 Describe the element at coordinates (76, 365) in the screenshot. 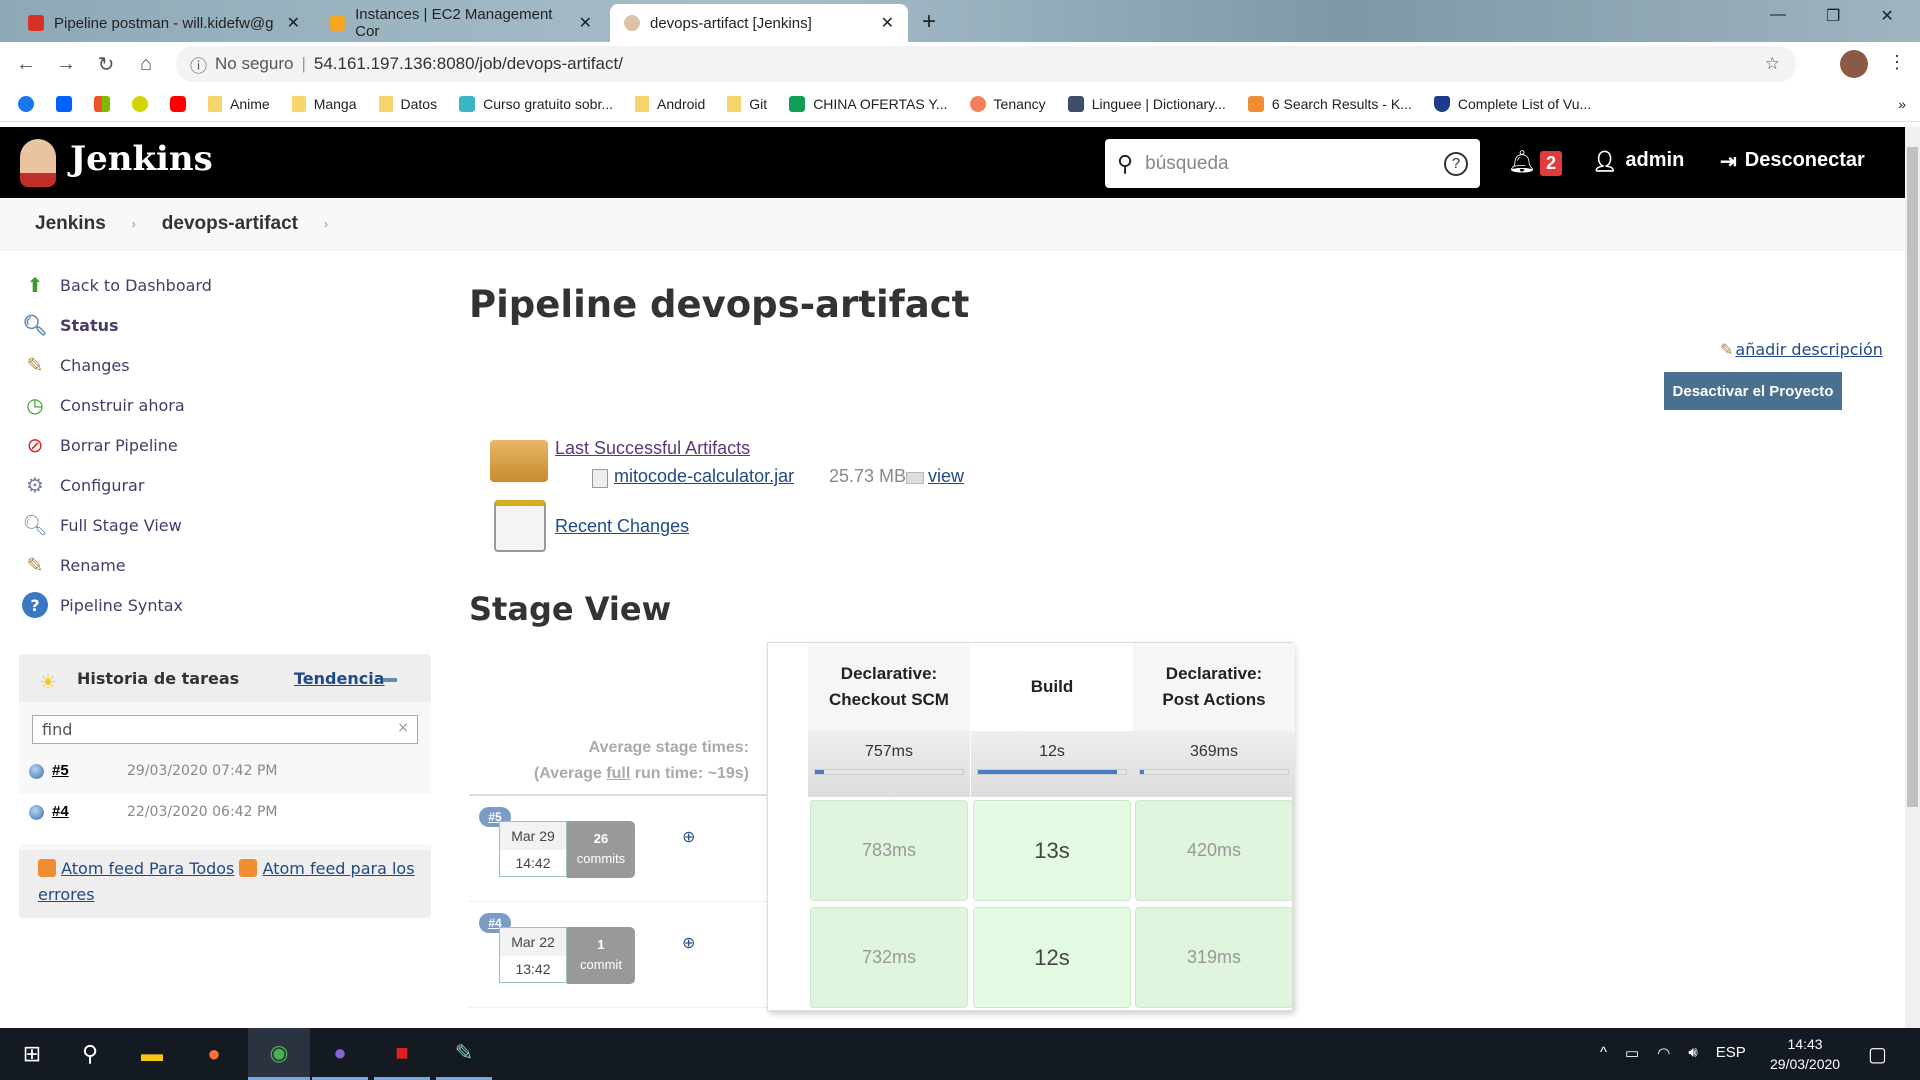

I see `sidebar-item-changes: ✎ Changes` at that location.